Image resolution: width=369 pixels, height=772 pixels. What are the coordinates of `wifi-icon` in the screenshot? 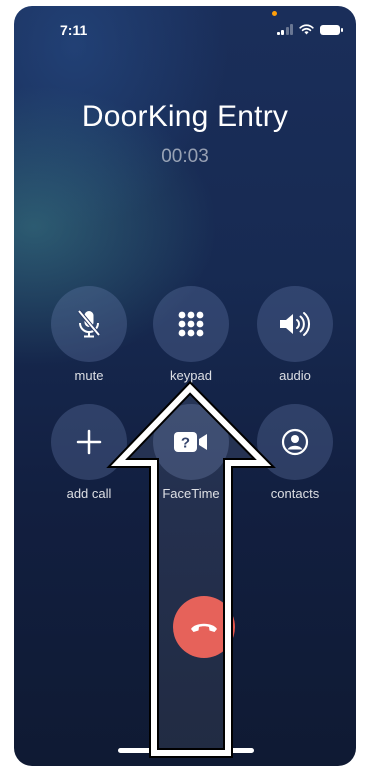 It's located at (306, 29).